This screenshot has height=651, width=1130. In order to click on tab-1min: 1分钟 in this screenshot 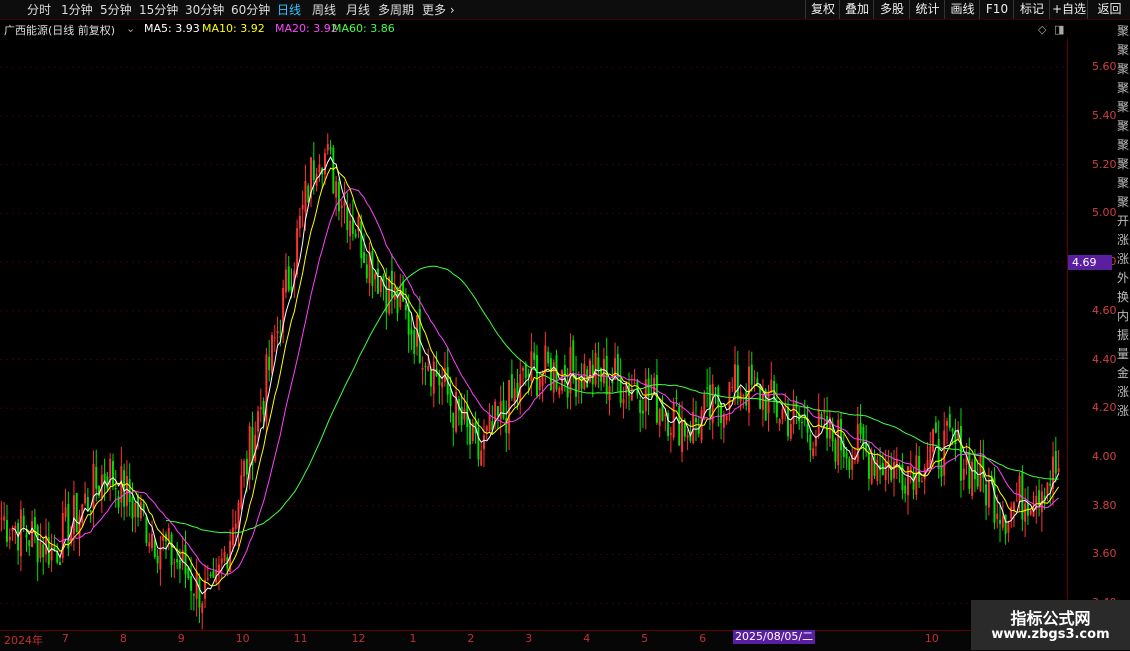, I will do `click(77, 9)`.